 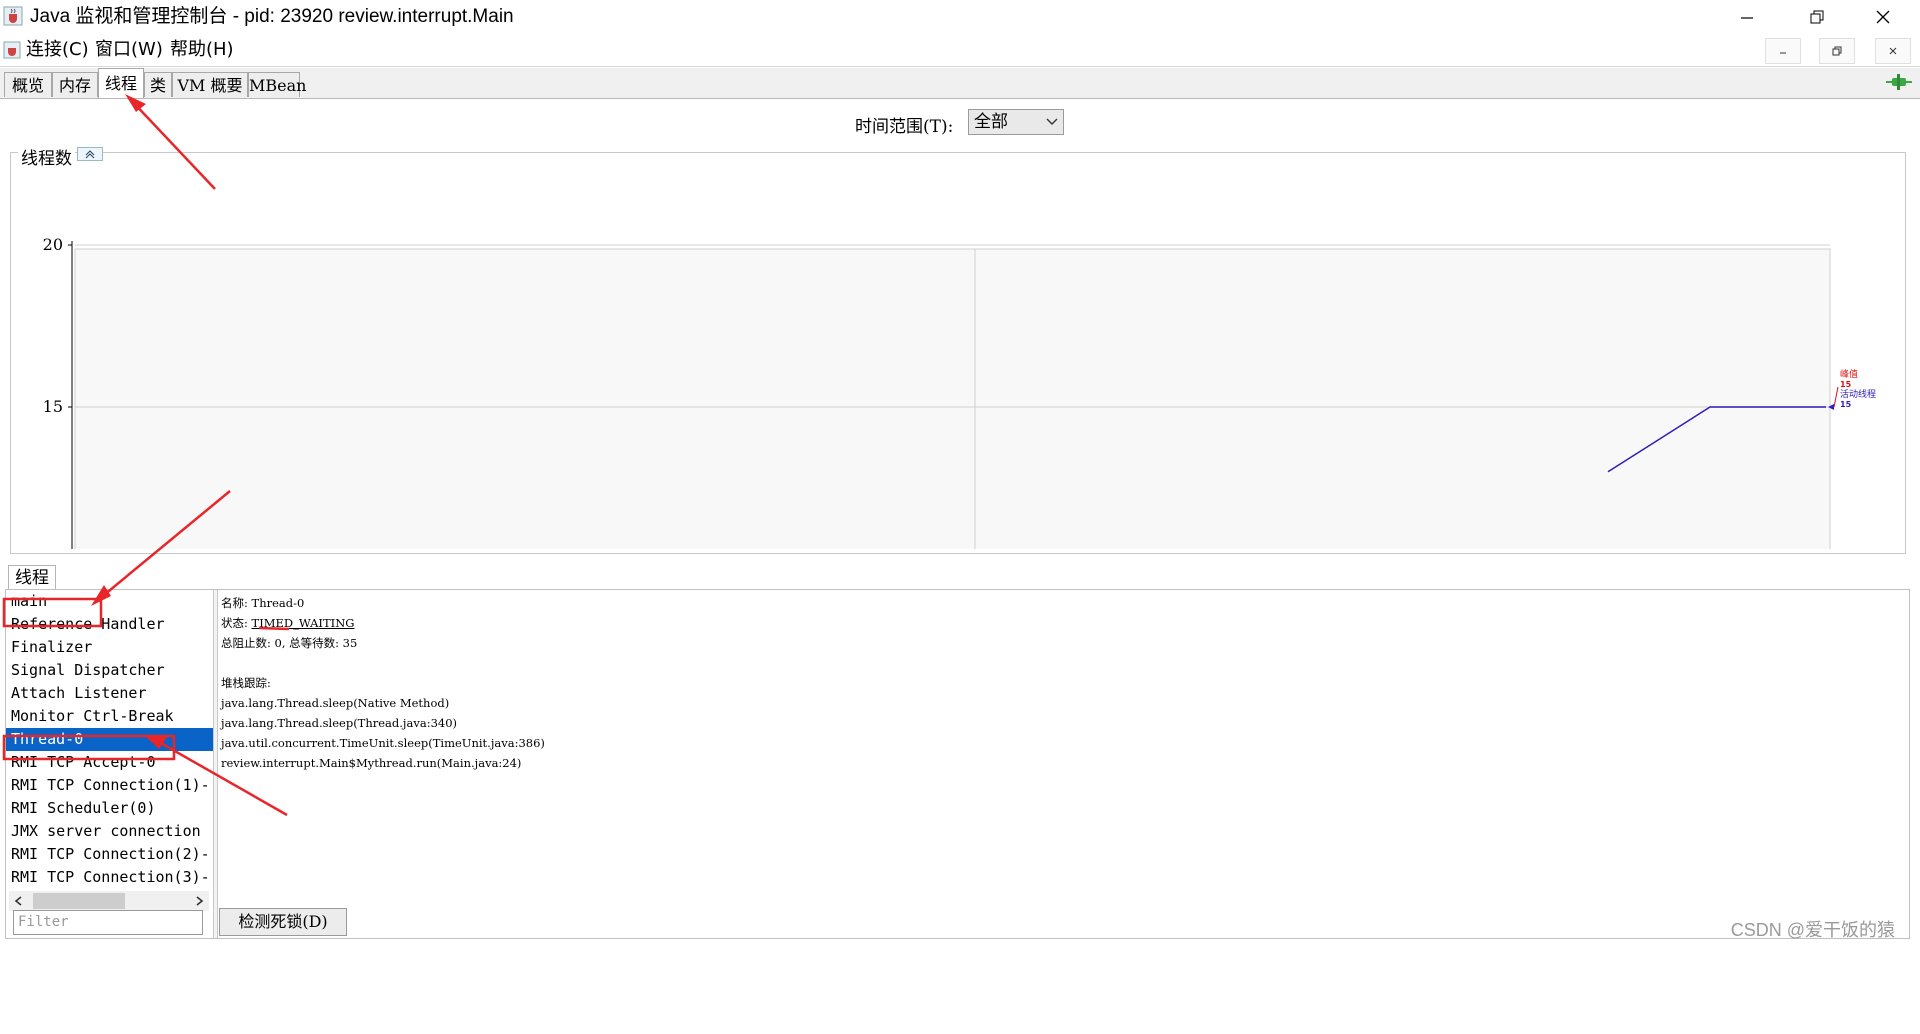 What do you see at coordinates (1858, 394) in the screenshot?
I see `legend-label: 活动线程` at bounding box center [1858, 394].